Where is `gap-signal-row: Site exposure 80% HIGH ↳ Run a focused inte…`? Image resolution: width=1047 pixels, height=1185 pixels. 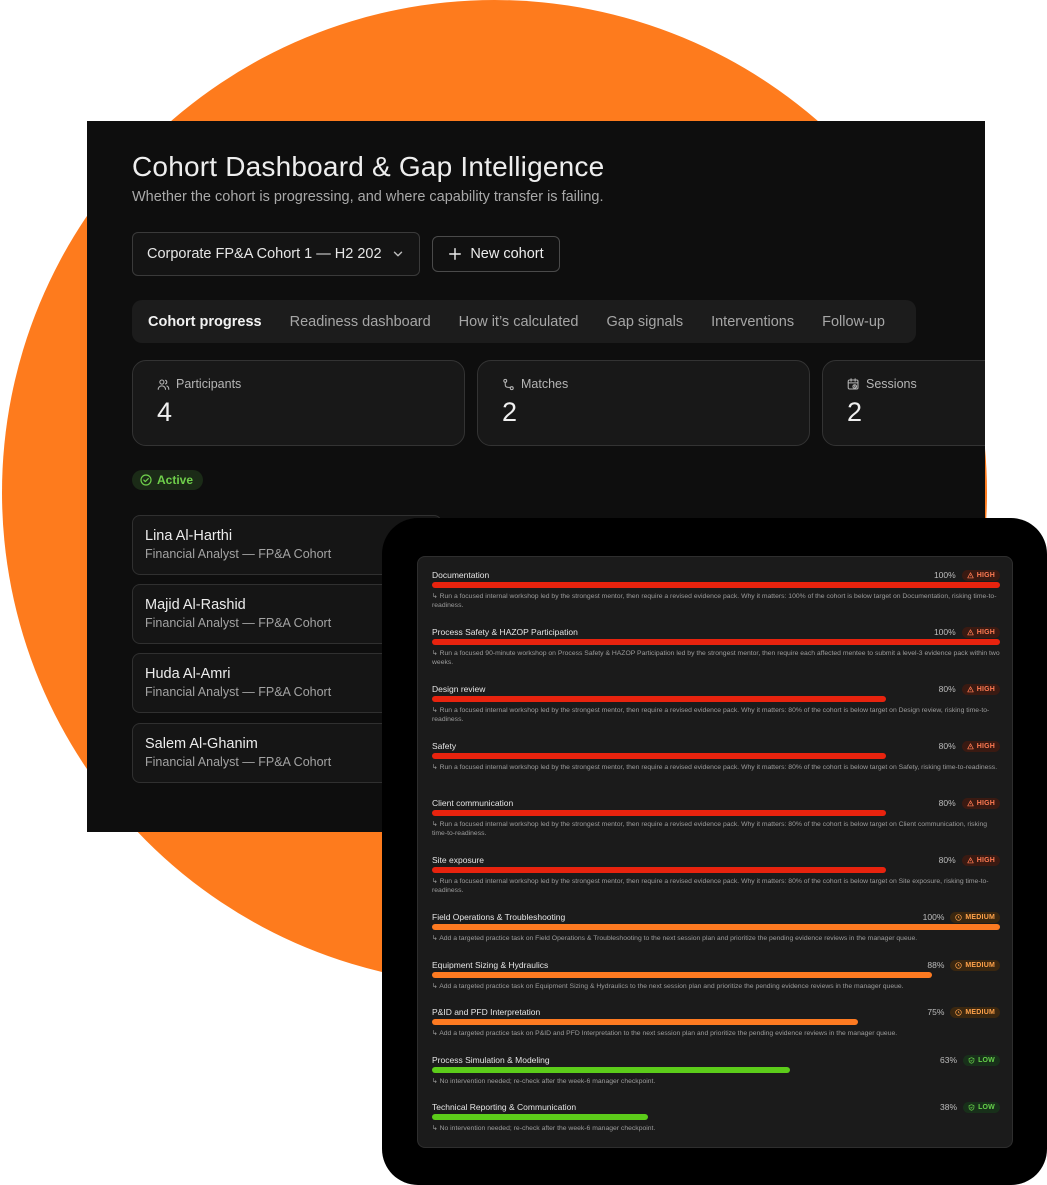 gap-signal-row: Site exposure 80% HIGH ↳ Run a focused inte… is located at coordinates (716, 874).